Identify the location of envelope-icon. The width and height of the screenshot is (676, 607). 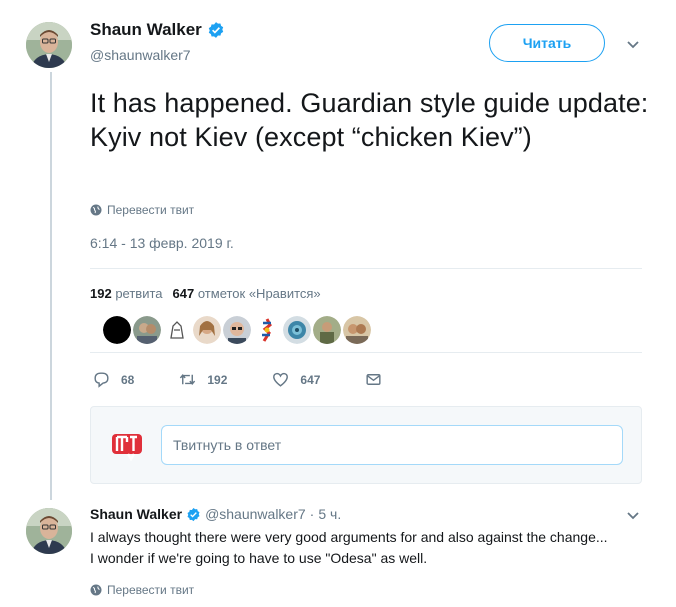
(373, 379).